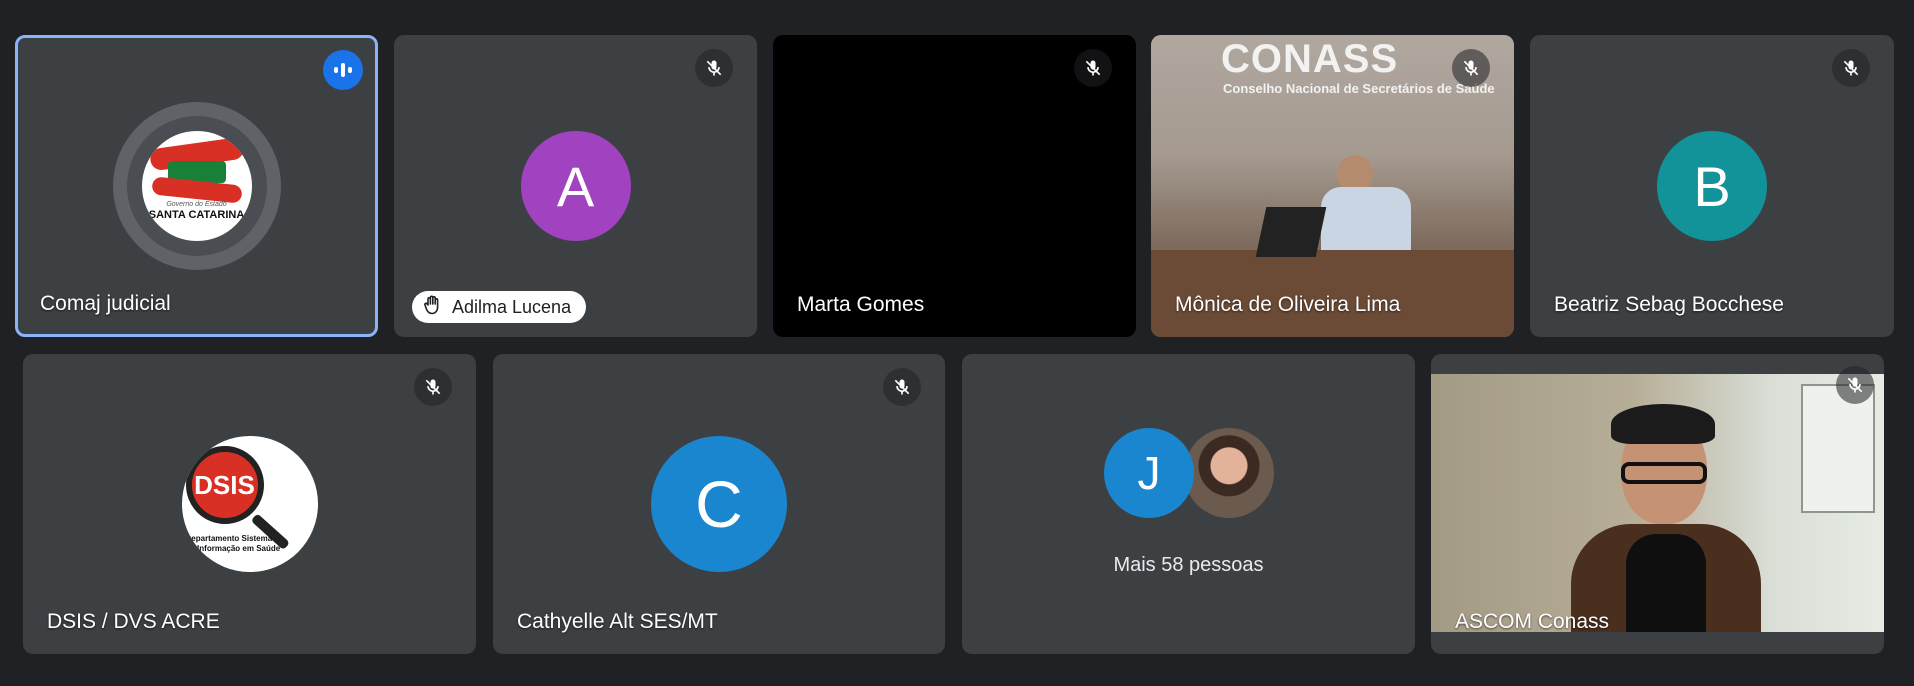  Describe the element at coordinates (1229, 473) in the screenshot. I see `avatar-photo` at that location.